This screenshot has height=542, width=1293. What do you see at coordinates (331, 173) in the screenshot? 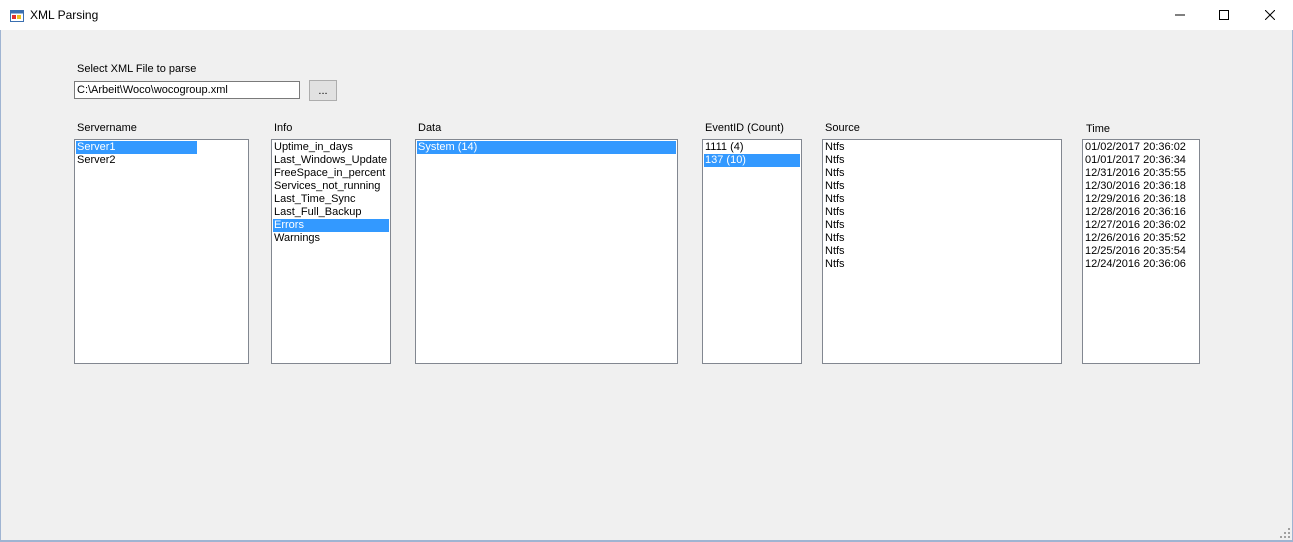
I see `info-list-item: FreeSpace_in_percent` at bounding box center [331, 173].